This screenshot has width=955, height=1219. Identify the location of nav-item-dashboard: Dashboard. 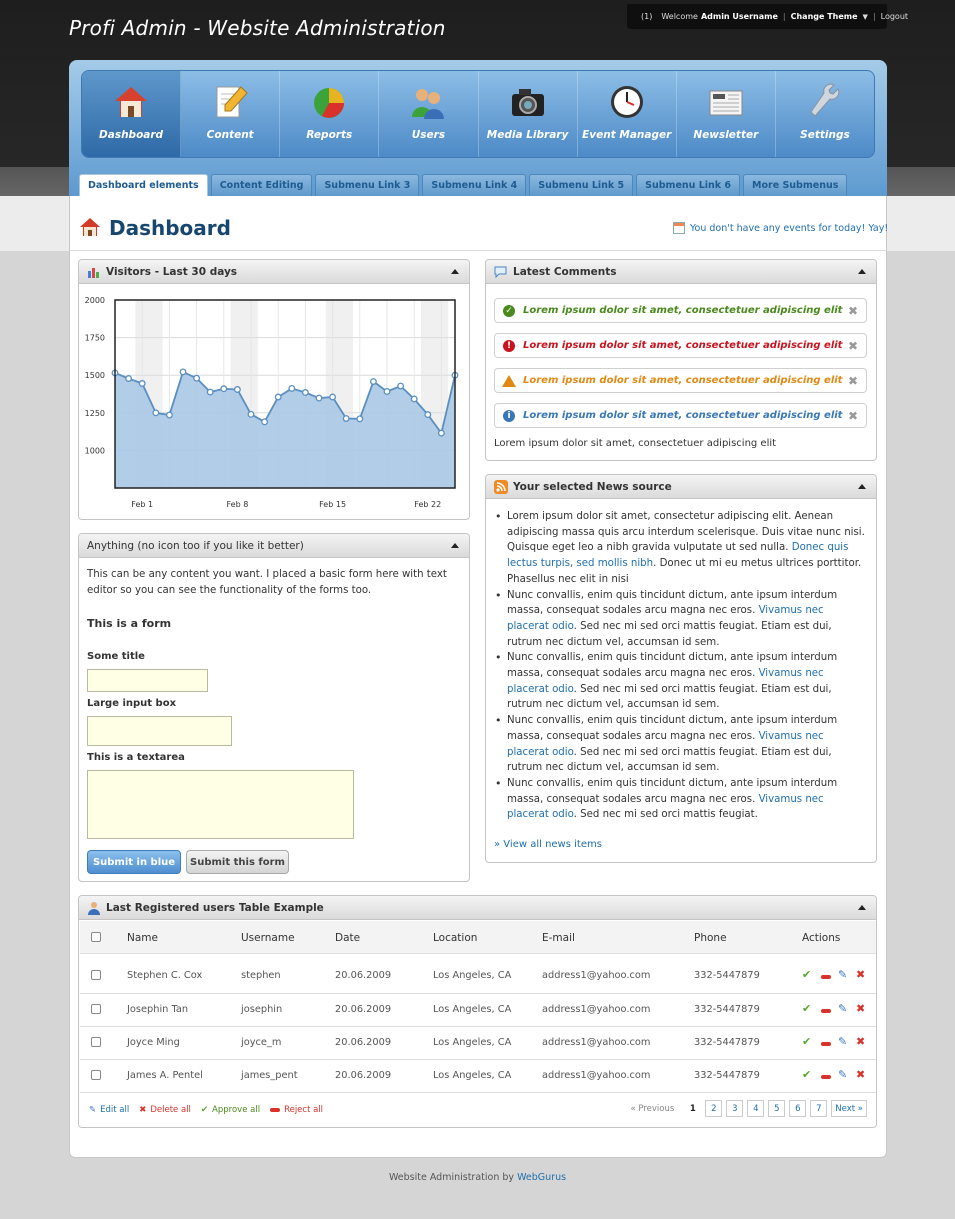
(132, 114).